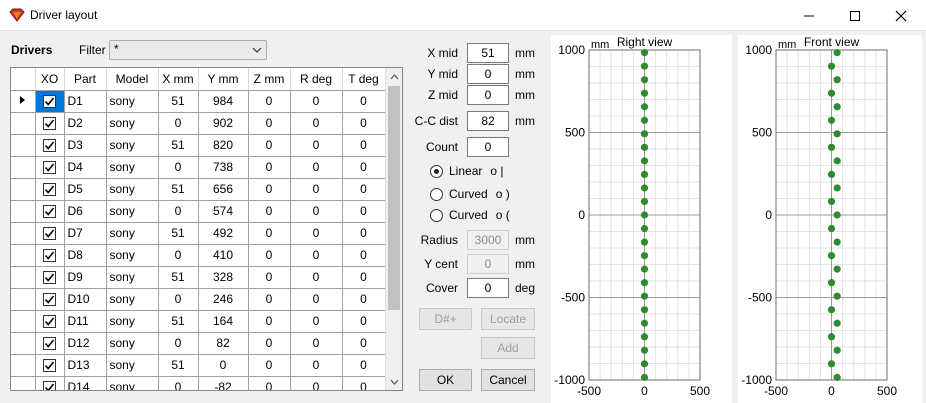 The image size is (926, 403). What do you see at coordinates (394, 381) in the screenshot?
I see `scroll-down-button` at bounding box center [394, 381].